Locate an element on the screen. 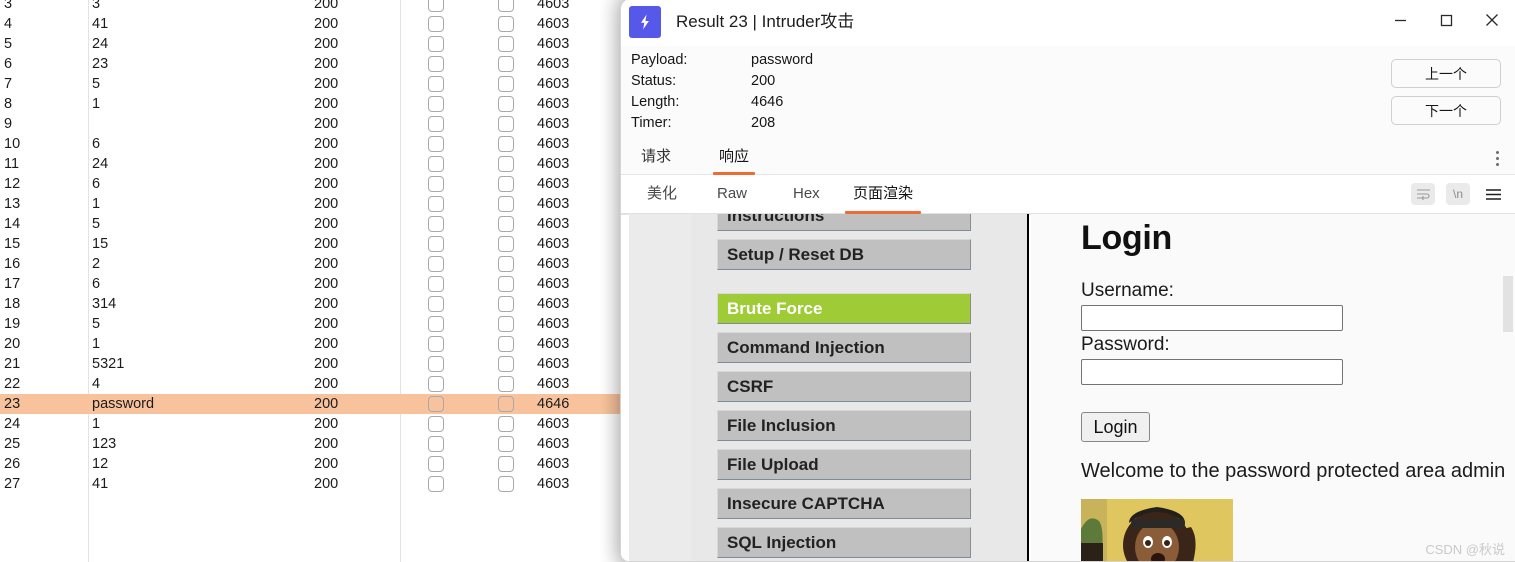  next-result-button: 下一个 is located at coordinates (1446, 110).